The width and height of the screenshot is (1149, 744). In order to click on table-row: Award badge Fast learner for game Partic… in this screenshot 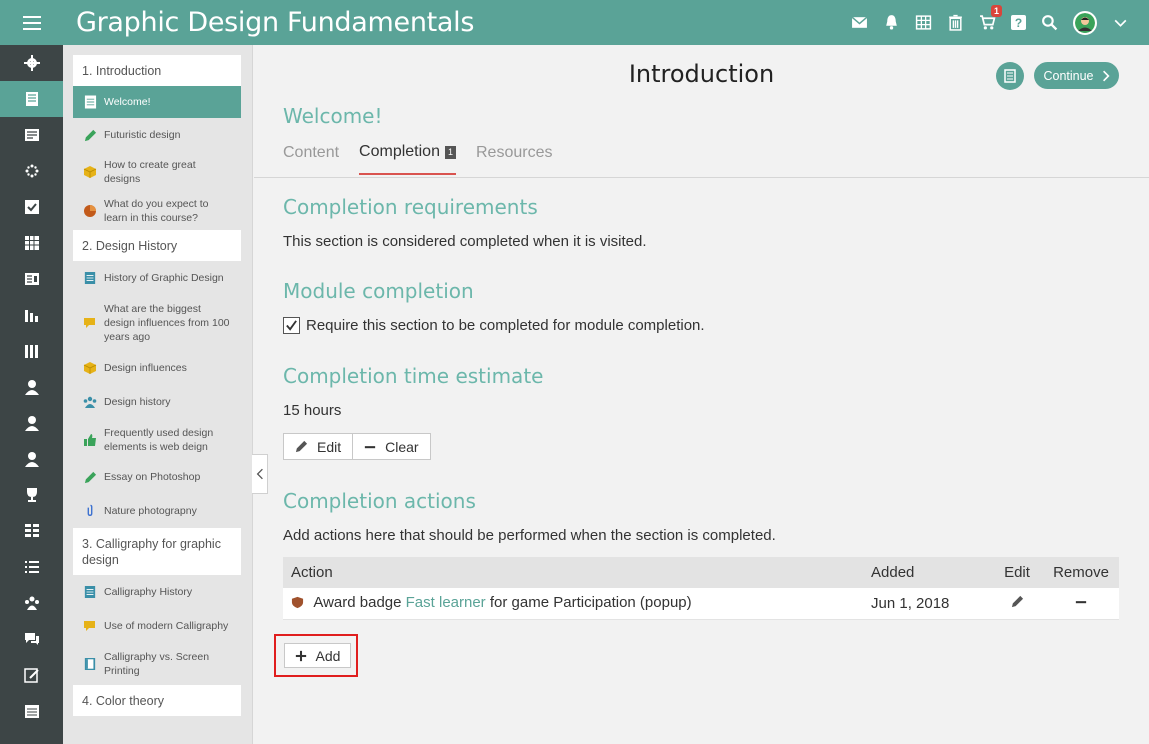, I will do `click(701, 604)`.